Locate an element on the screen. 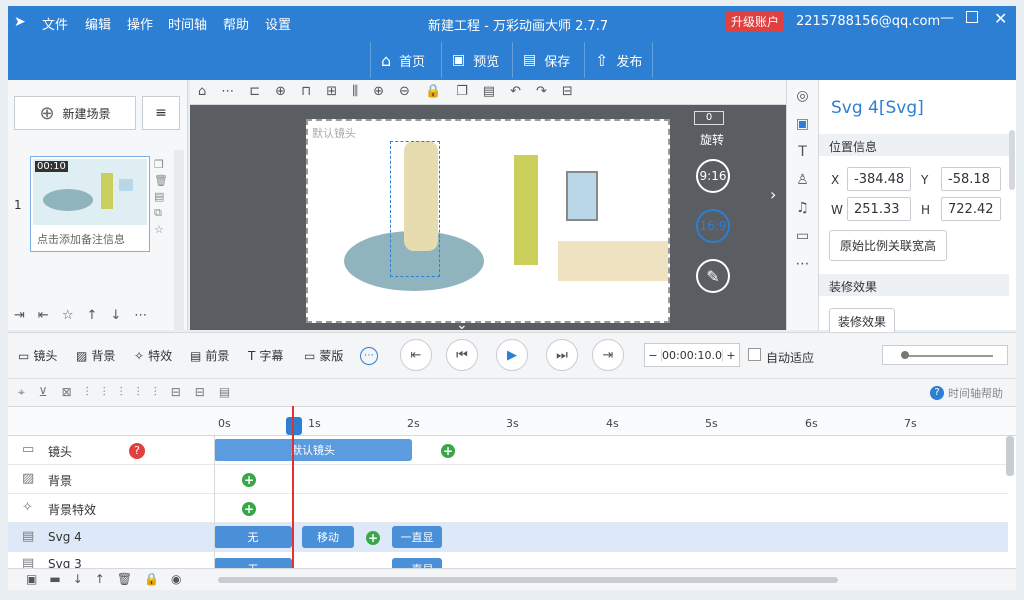 The width and height of the screenshot is (1024, 600). warning-icon: ? is located at coordinates (137, 451).